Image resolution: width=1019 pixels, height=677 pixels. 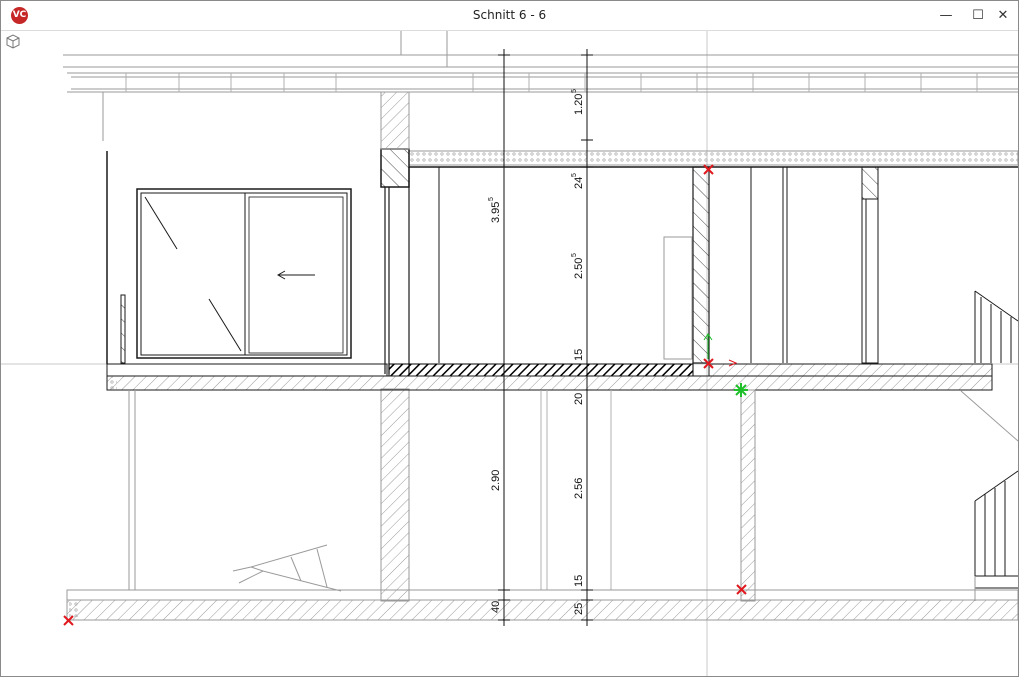 What do you see at coordinates (579, 183) in the screenshot?
I see `dim-ceiling: 24` at bounding box center [579, 183].